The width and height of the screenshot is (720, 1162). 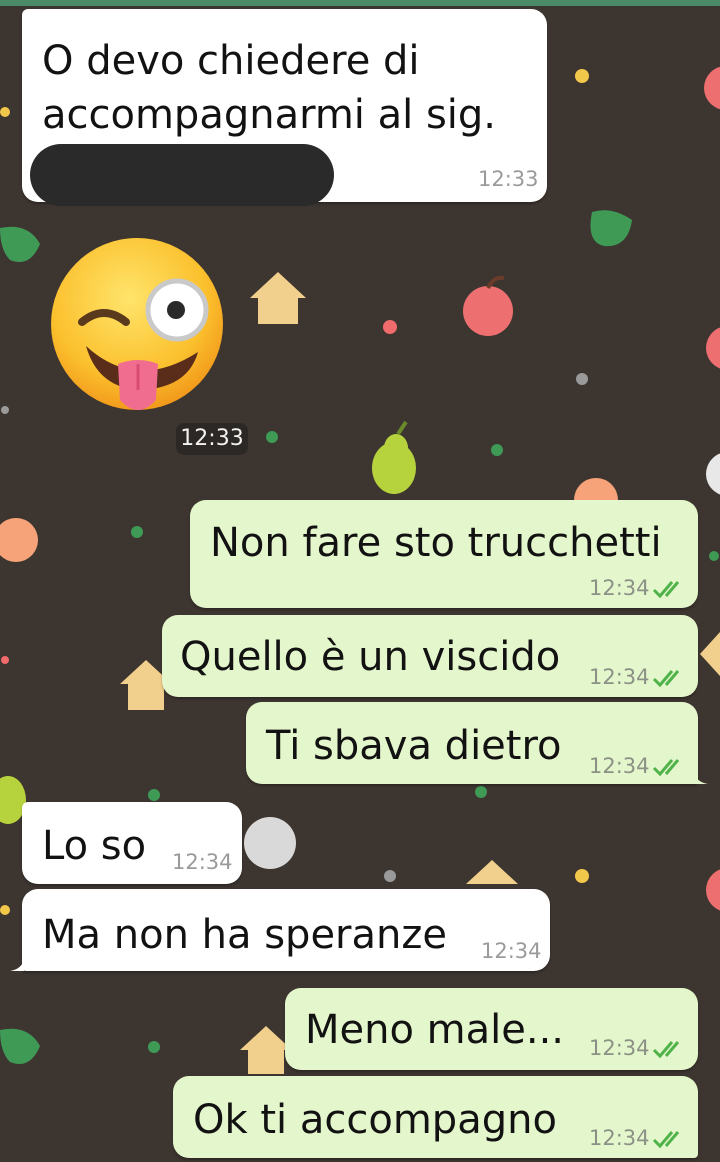 What do you see at coordinates (375, 1120) in the screenshot?
I see `message-text: Ok ti accompagno` at bounding box center [375, 1120].